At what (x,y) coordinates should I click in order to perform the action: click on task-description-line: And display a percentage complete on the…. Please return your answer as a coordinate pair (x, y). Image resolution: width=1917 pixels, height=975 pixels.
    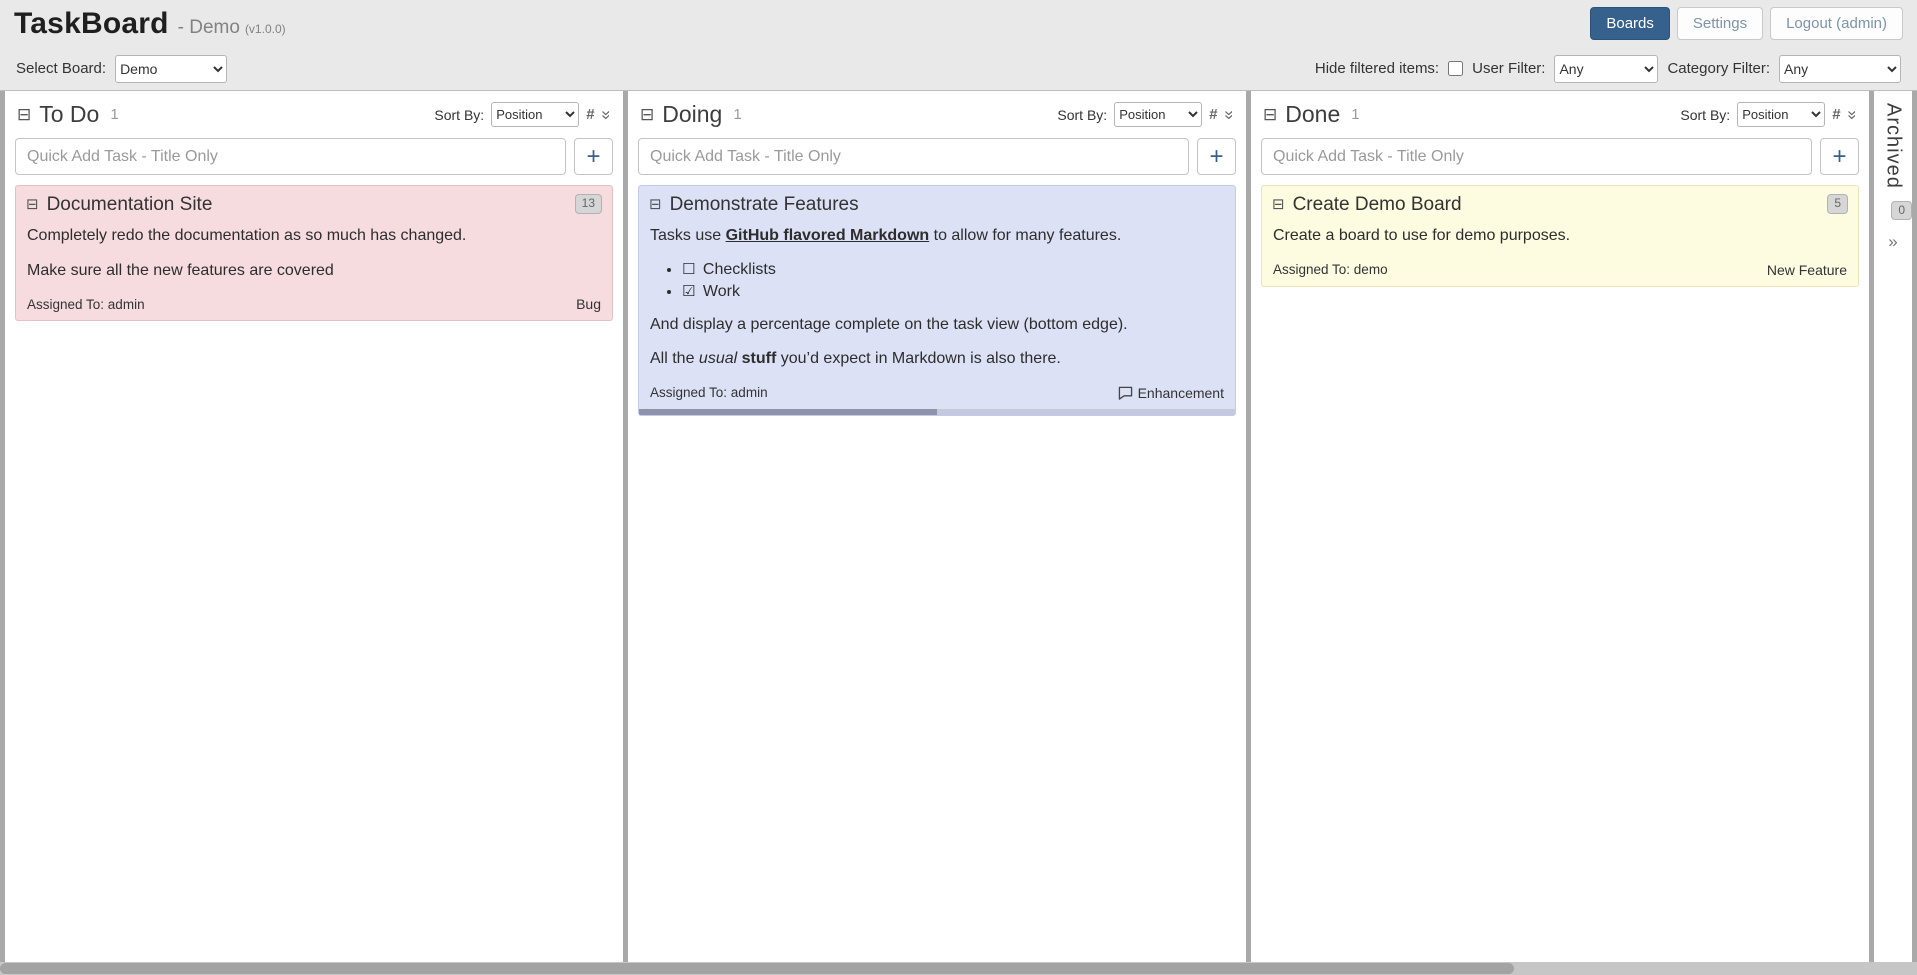
    Looking at the image, I should click on (889, 324).